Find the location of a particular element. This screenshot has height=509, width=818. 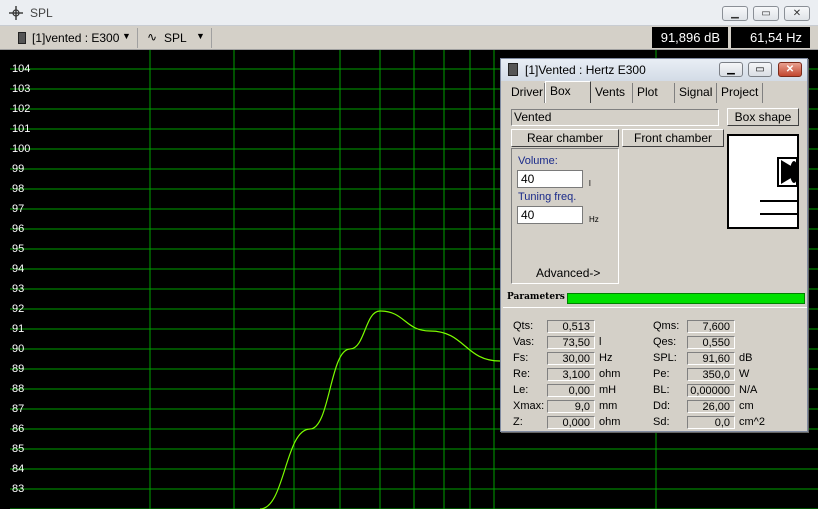

param-unit: N/A is located at coordinates (748, 390).